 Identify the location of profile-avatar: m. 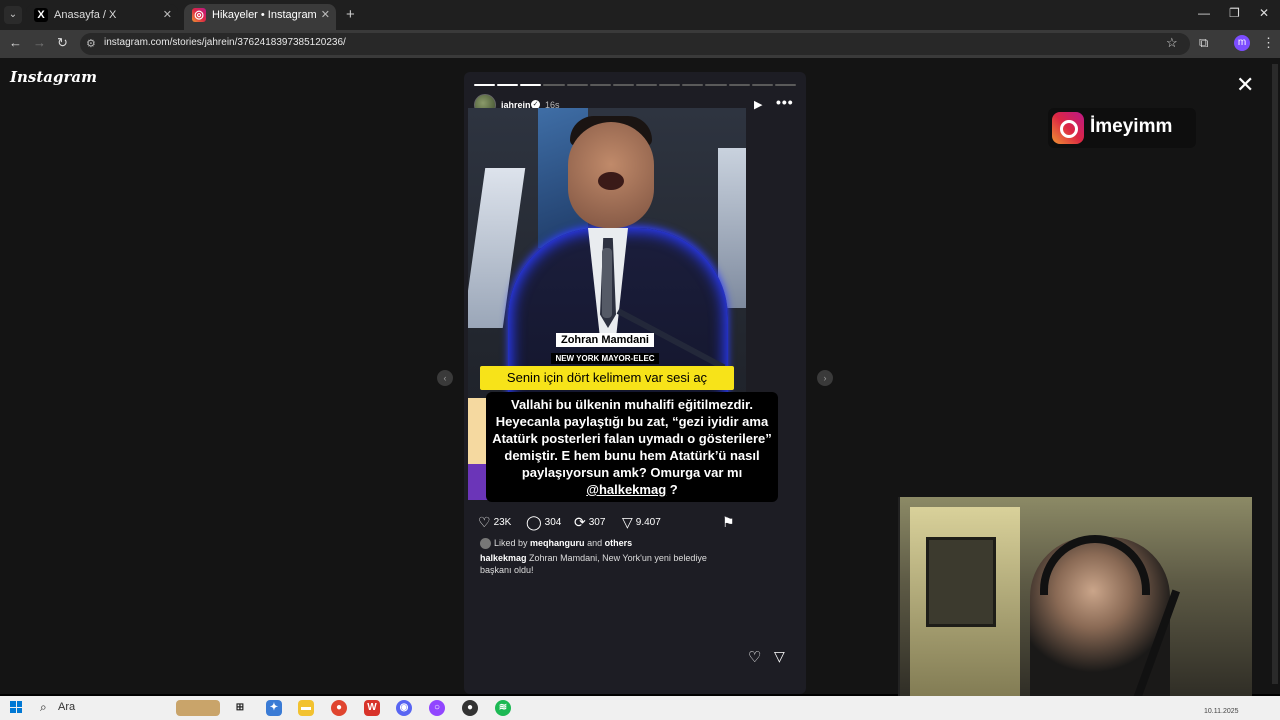
(1242, 43).